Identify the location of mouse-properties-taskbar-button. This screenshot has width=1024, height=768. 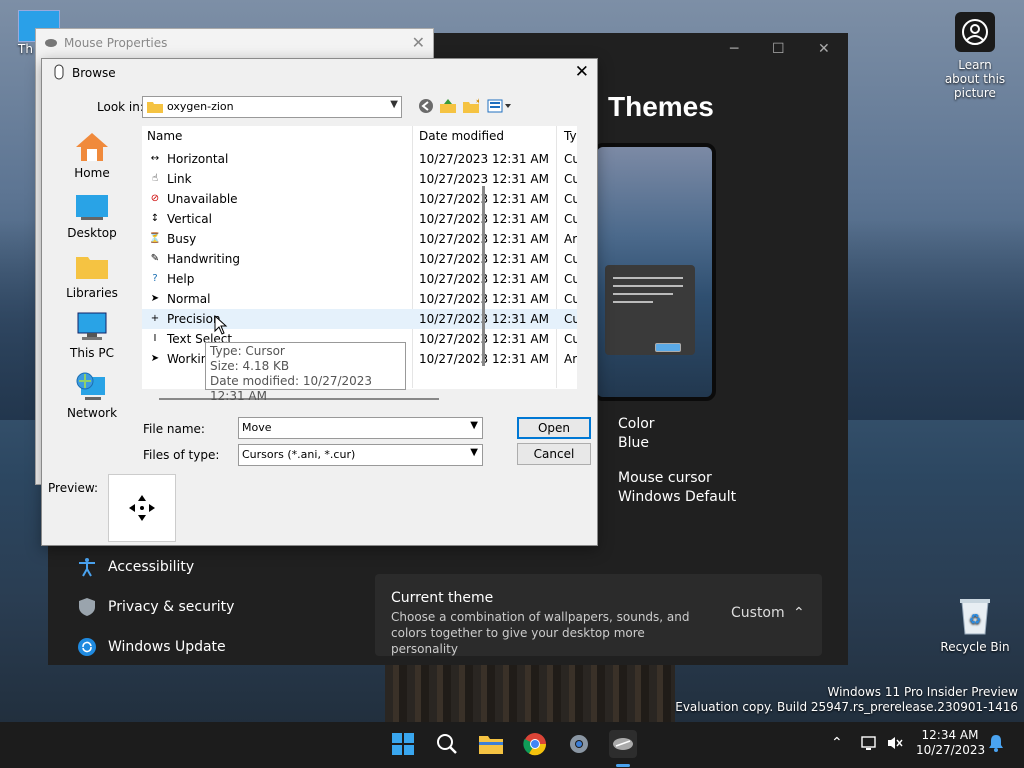
(623, 744).